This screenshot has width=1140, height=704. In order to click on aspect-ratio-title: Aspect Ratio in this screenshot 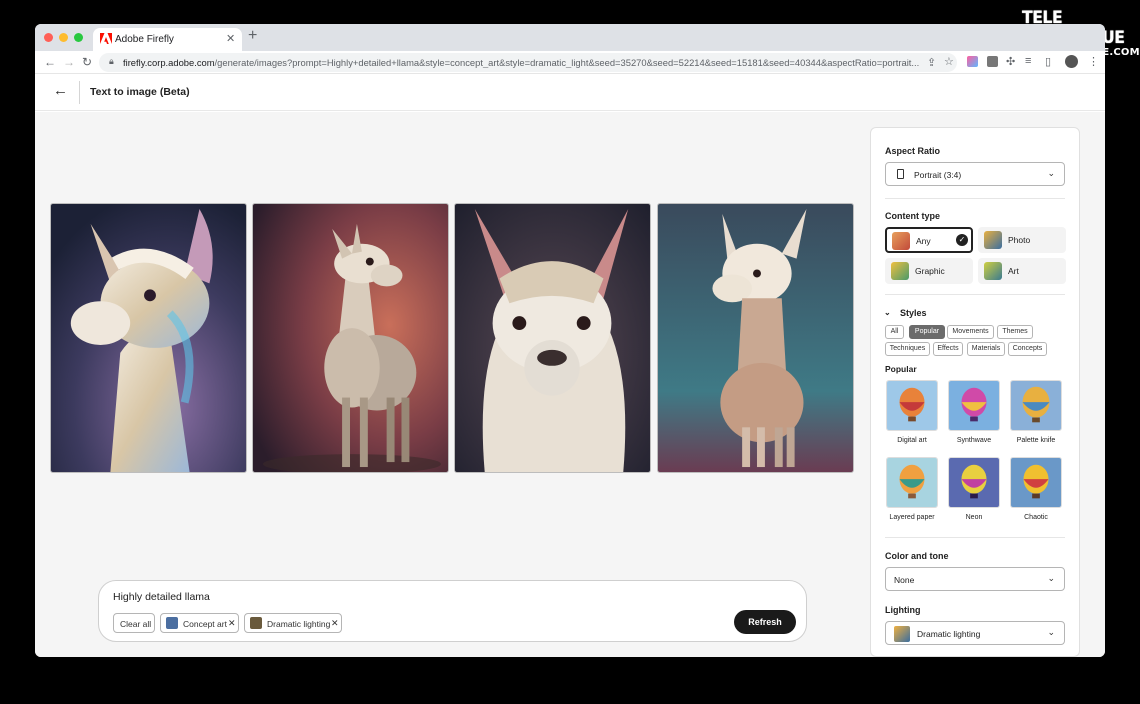, I will do `click(913, 151)`.